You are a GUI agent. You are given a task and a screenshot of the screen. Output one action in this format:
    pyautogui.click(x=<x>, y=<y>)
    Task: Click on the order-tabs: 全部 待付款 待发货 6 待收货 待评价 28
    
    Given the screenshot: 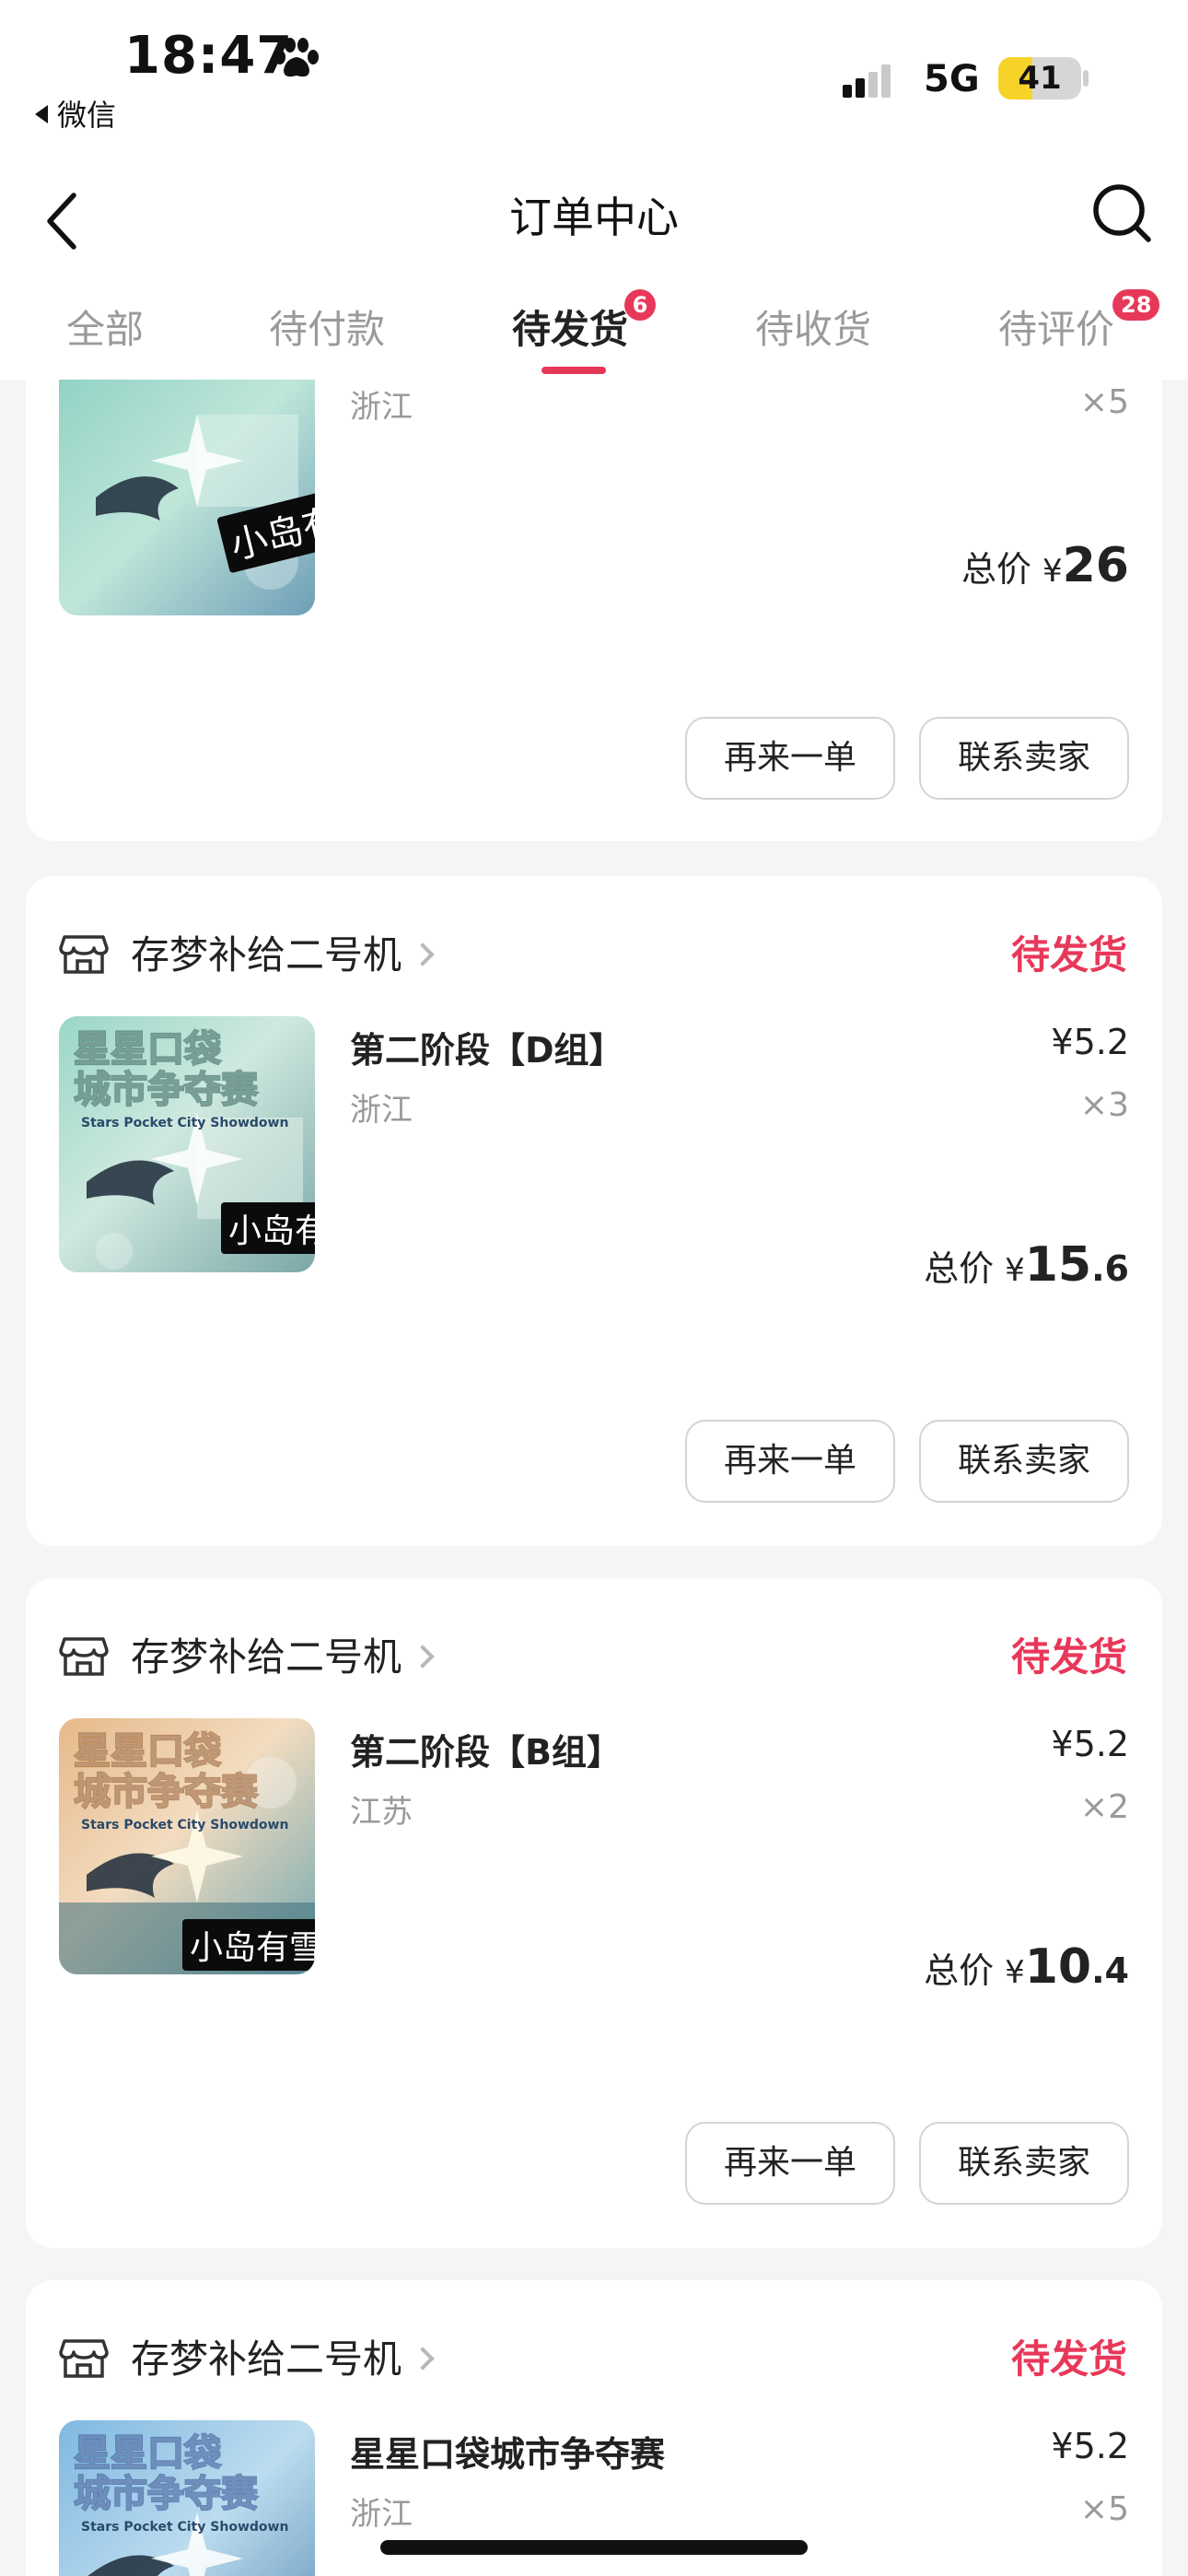 What is the action you would take?
    pyautogui.click(x=594, y=328)
    